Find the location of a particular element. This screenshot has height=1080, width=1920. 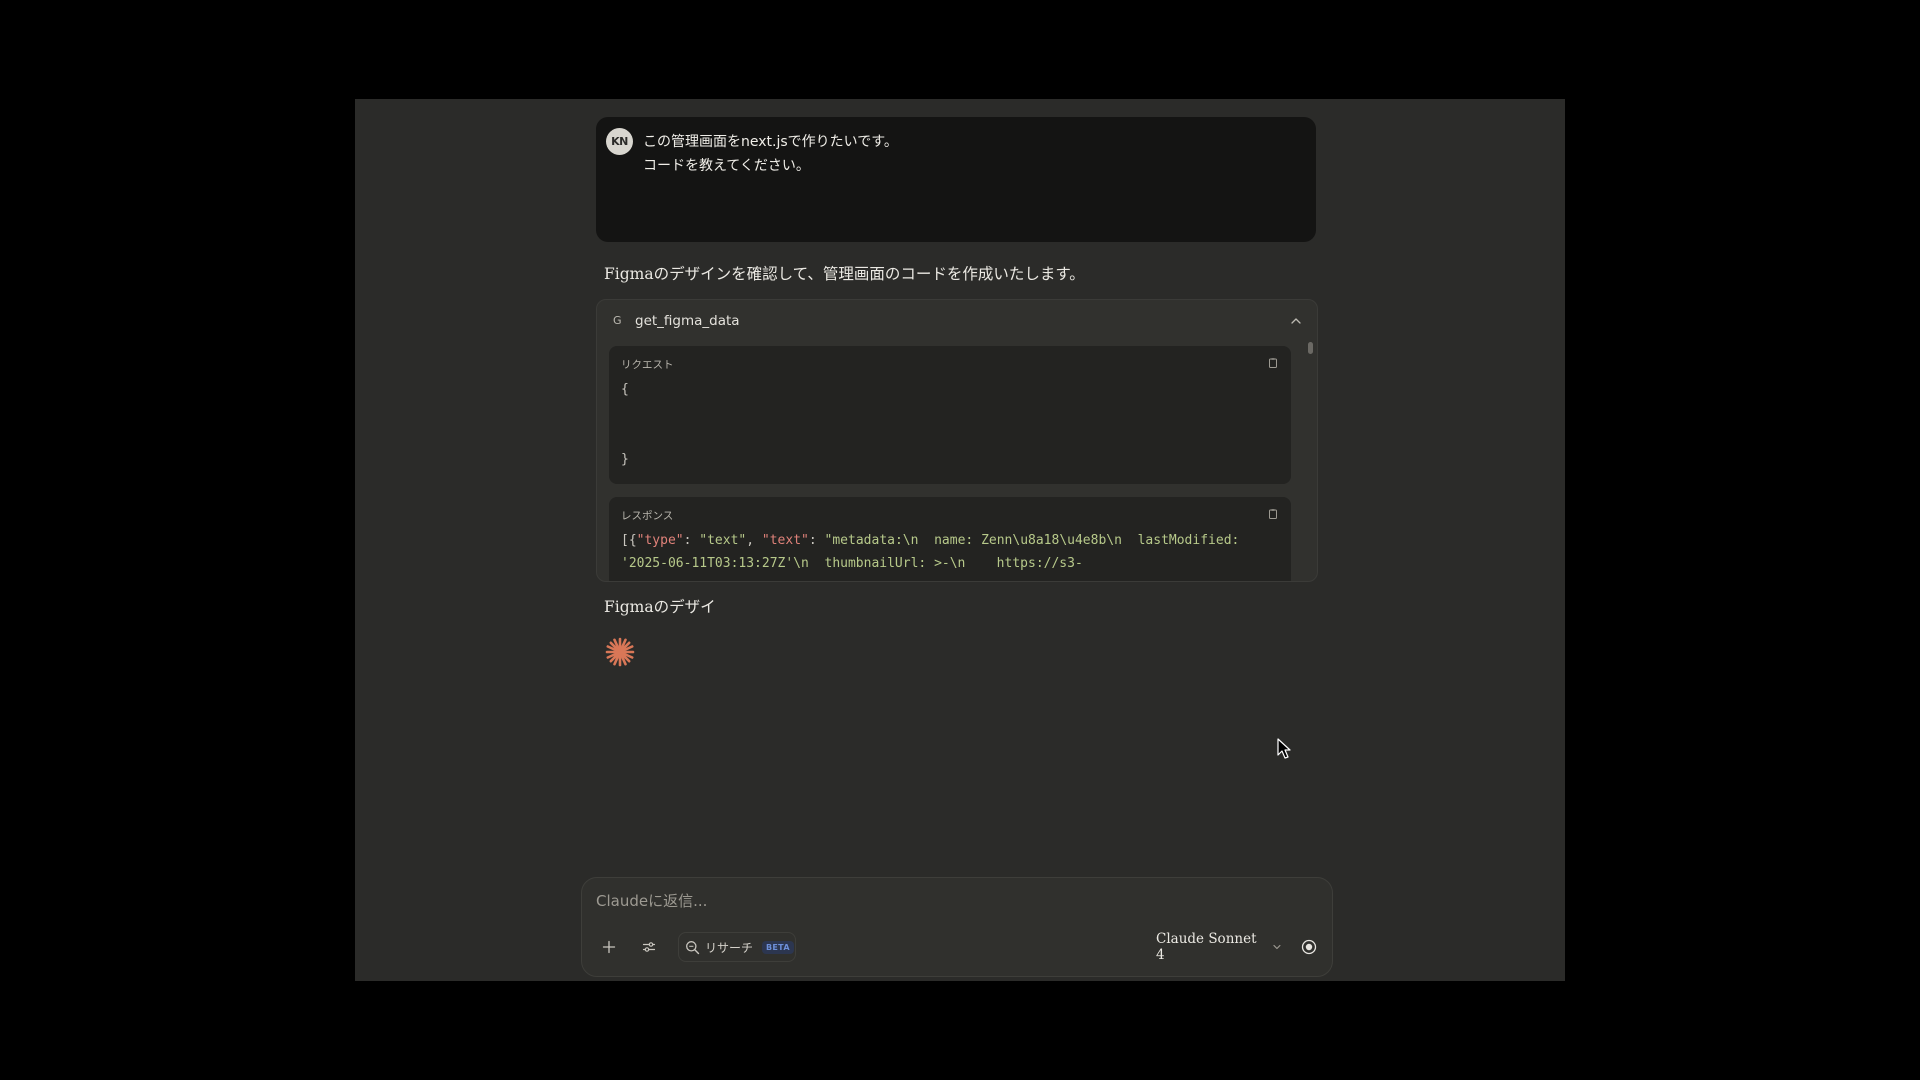

tool-letter-icon: G is located at coordinates (617, 320).